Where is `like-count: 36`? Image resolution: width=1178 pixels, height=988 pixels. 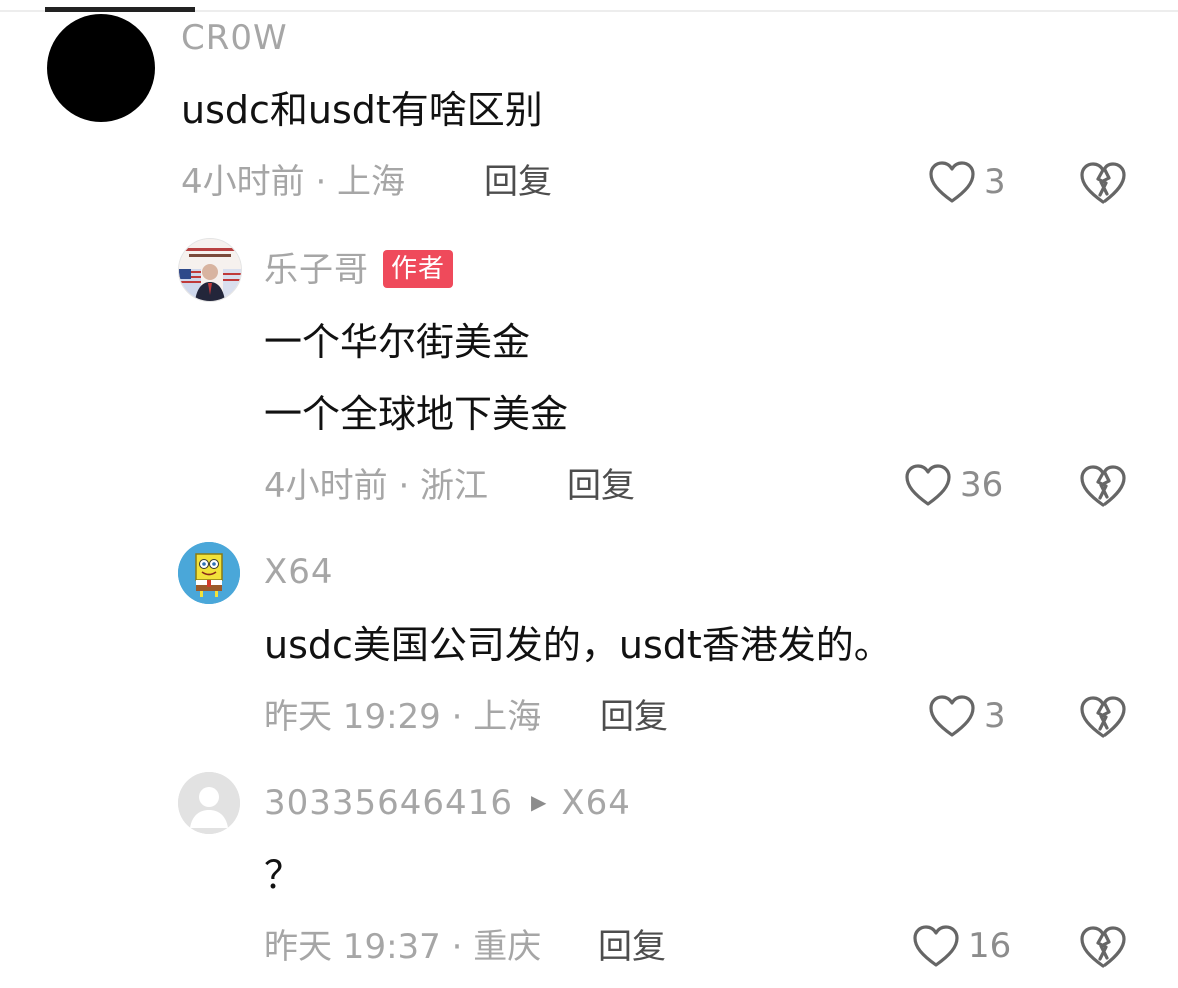
like-count: 36 is located at coordinates (982, 485).